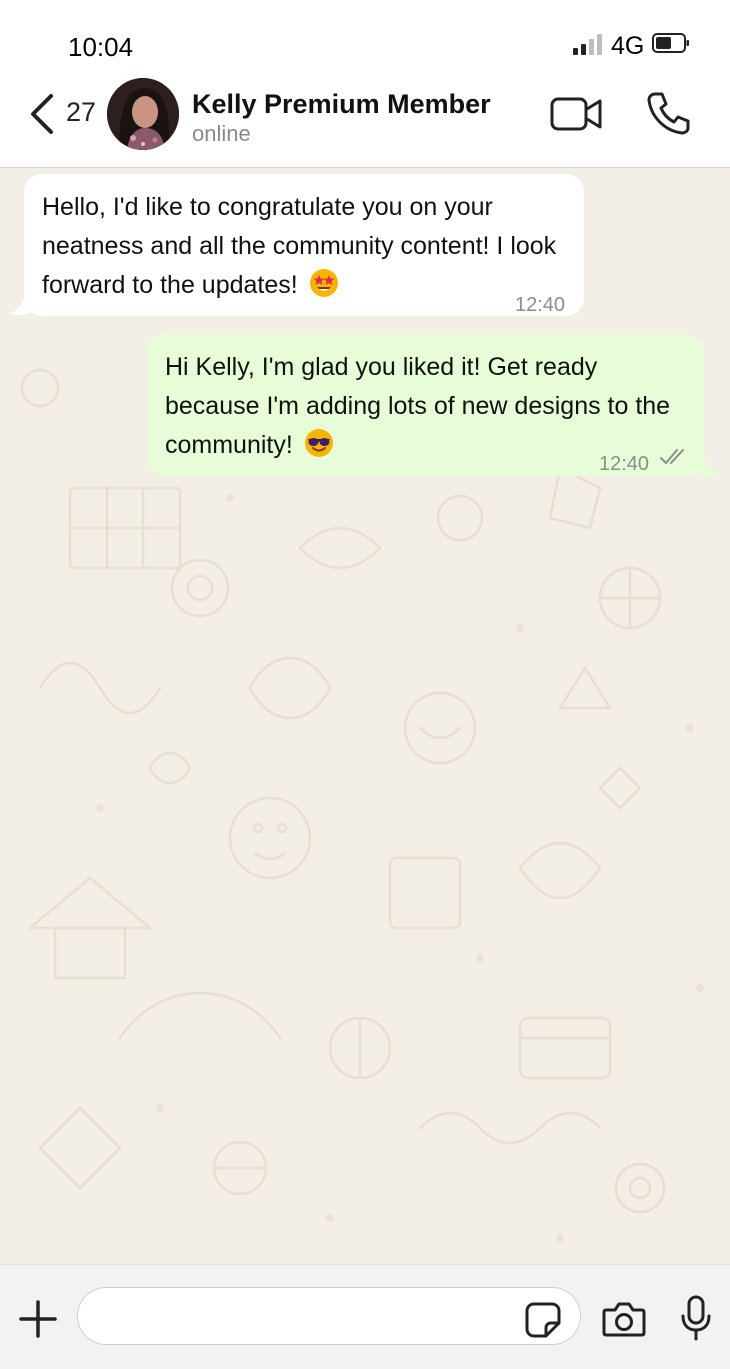  Describe the element at coordinates (669, 113) in the screenshot. I see `phone-call-icon` at that location.